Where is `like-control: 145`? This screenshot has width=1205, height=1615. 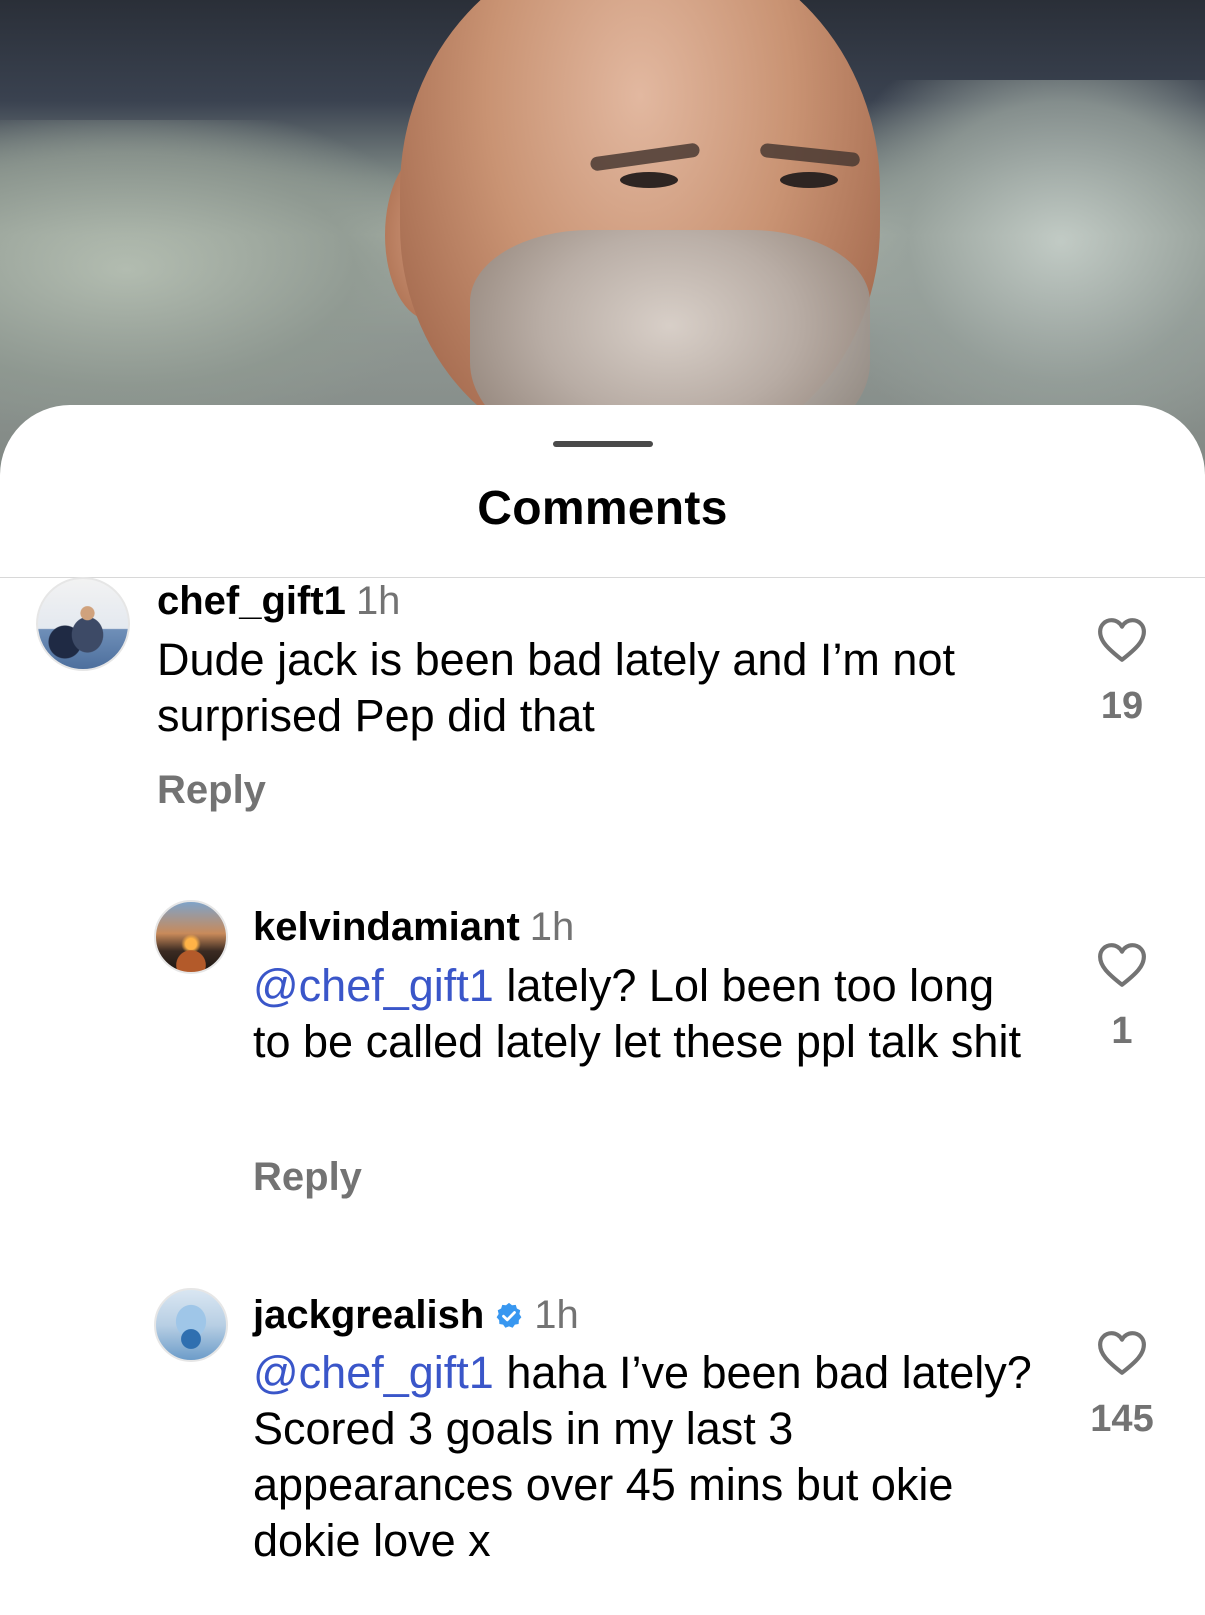
like-control: 145 is located at coordinates (1122, 1385).